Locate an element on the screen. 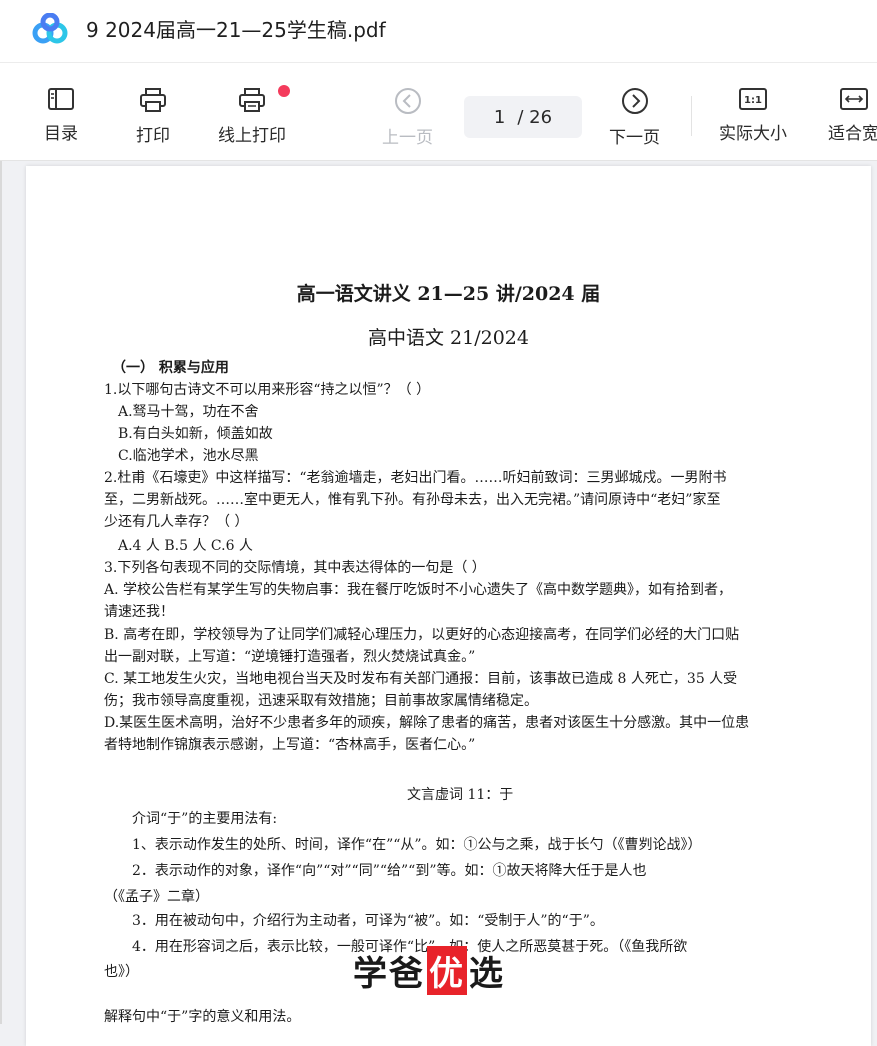  toolbar: 目录 打印 线上打印 上一页 下一页 1:1 实际大小 适合宽 is located at coordinates (438, 112).